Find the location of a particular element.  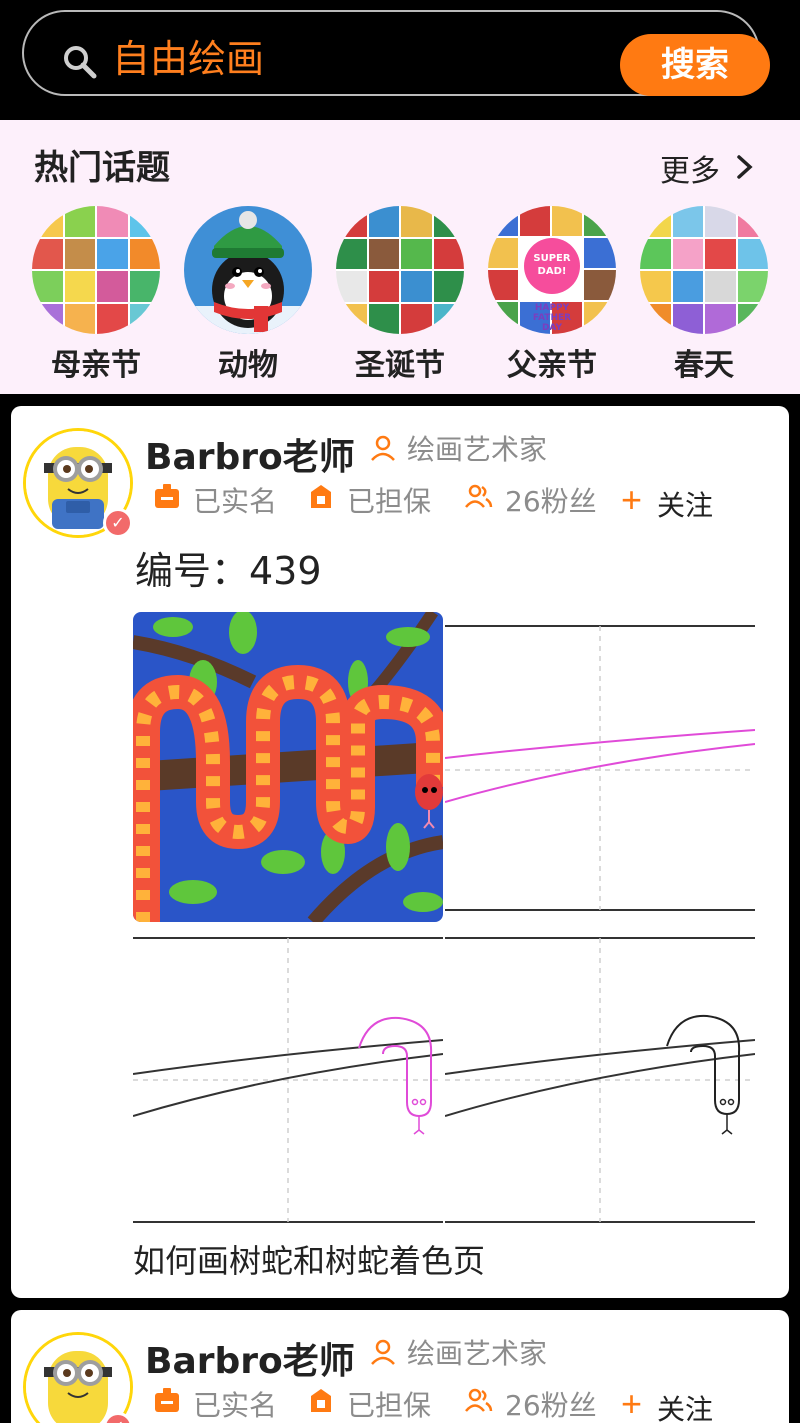

search-header: 自由绘画 搜索 is located at coordinates (400, 59).